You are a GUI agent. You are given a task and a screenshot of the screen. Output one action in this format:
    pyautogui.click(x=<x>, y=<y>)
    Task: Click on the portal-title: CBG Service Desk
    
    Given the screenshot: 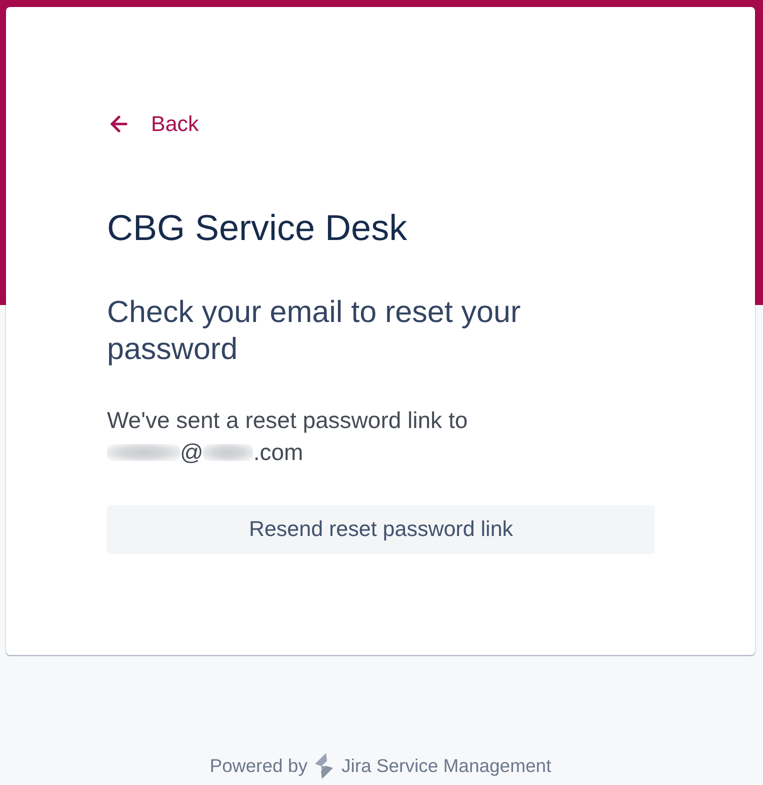 What is the action you would take?
    pyautogui.click(x=257, y=228)
    